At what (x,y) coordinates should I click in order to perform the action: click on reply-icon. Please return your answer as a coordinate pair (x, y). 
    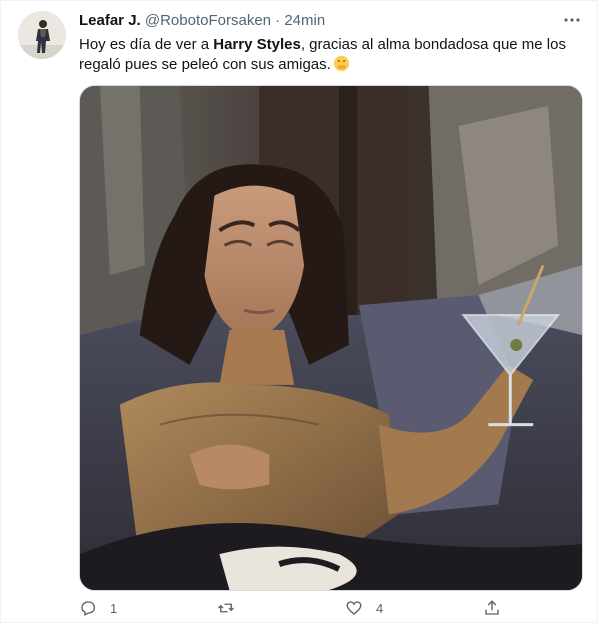
    Looking at the image, I should click on (88, 608).